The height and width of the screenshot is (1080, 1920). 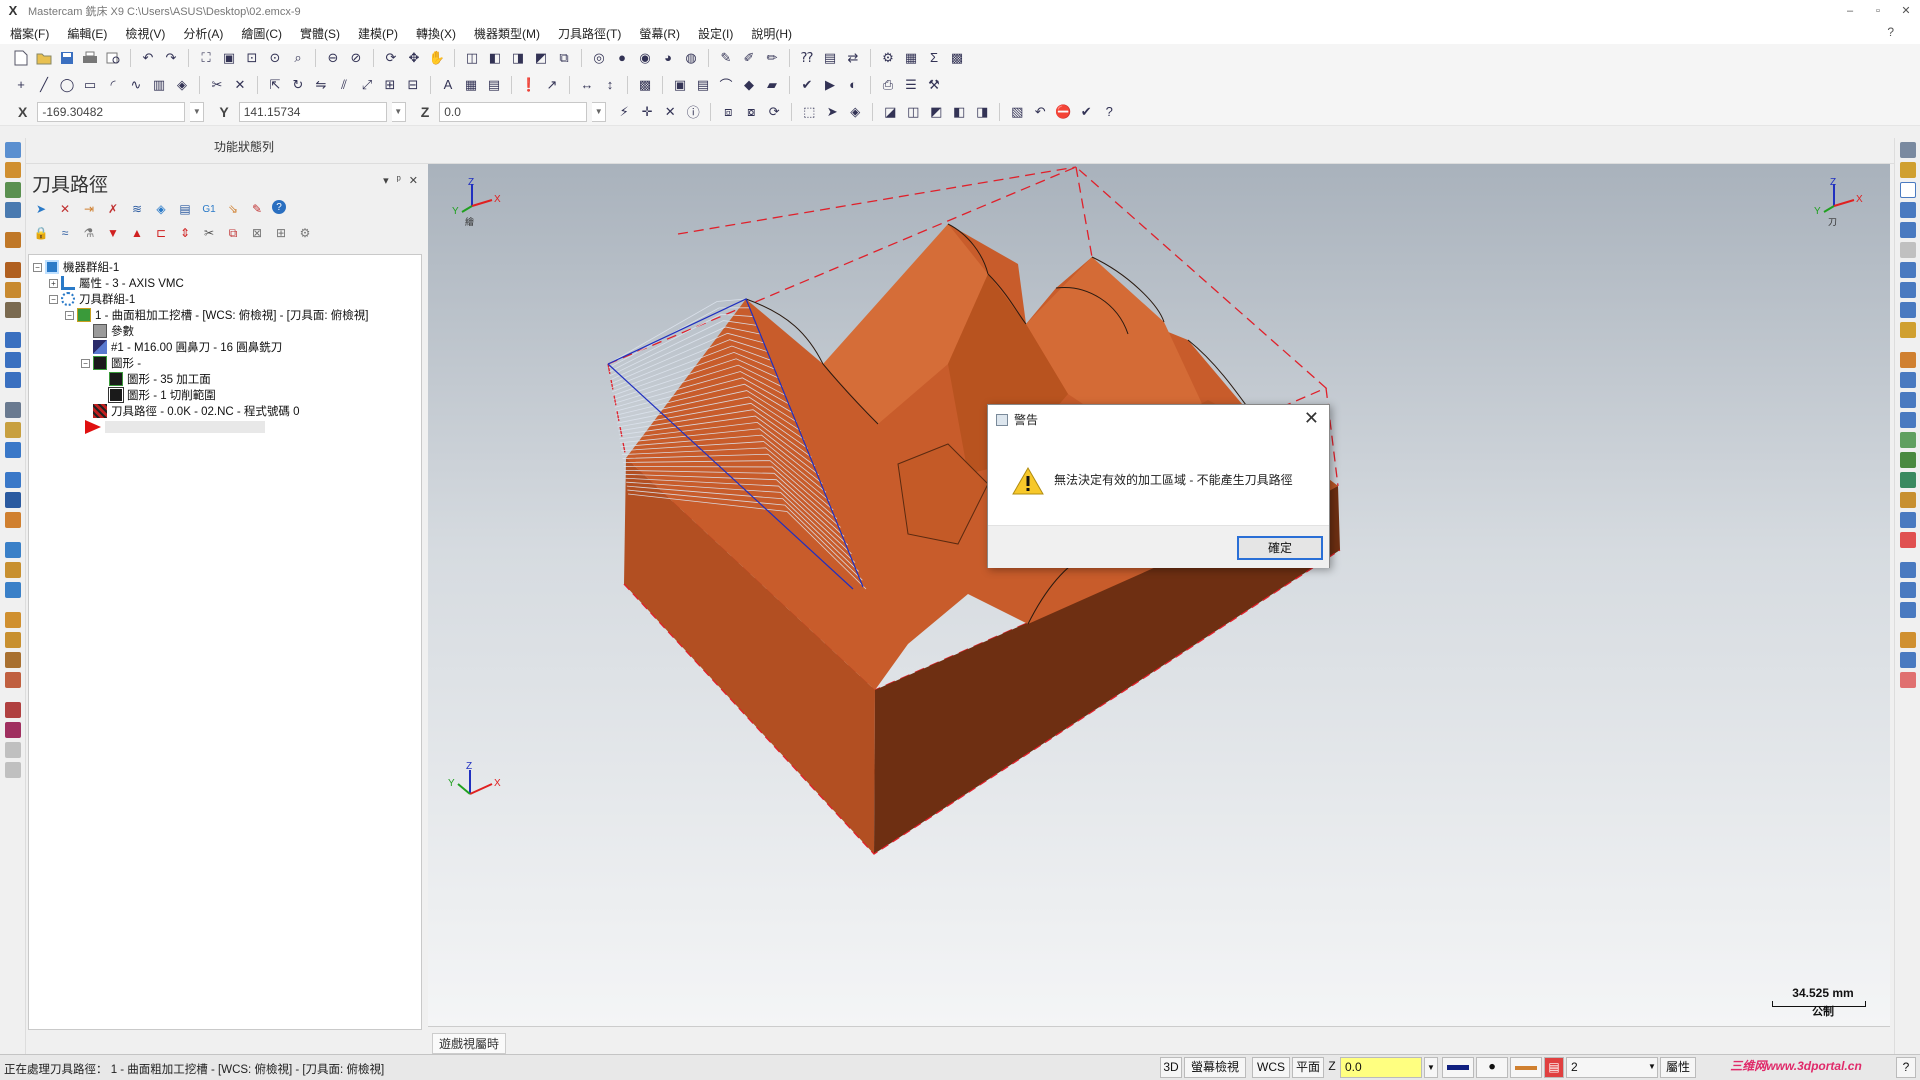 What do you see at coordinates (21, 58) in the screenshot?
I see `new-file-icon` at bounding box center [21, 58].